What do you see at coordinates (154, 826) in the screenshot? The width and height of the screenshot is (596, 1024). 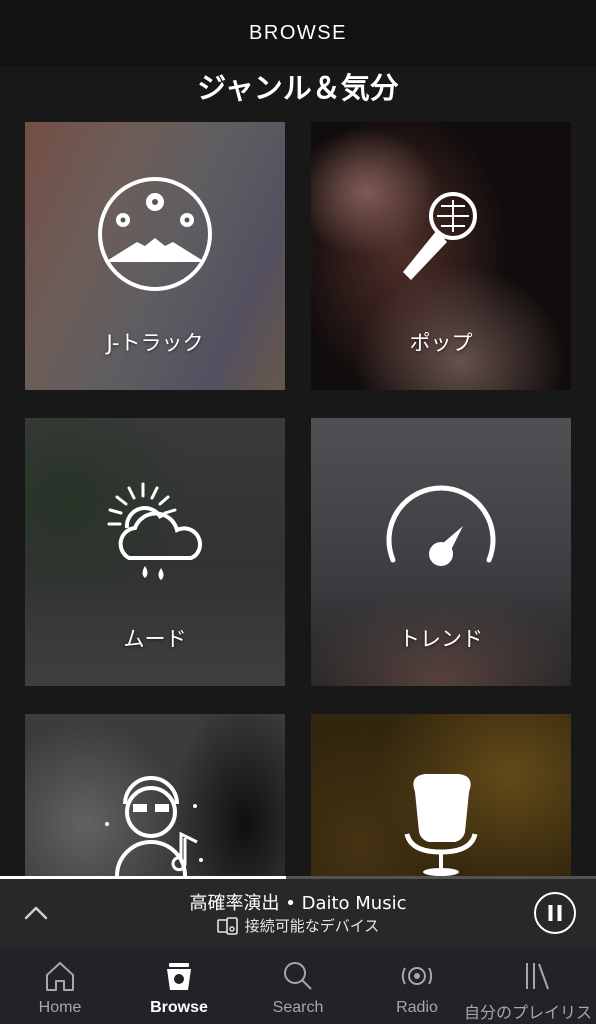 I see `dj-headphones-icon` at bounding box center [154, 826].